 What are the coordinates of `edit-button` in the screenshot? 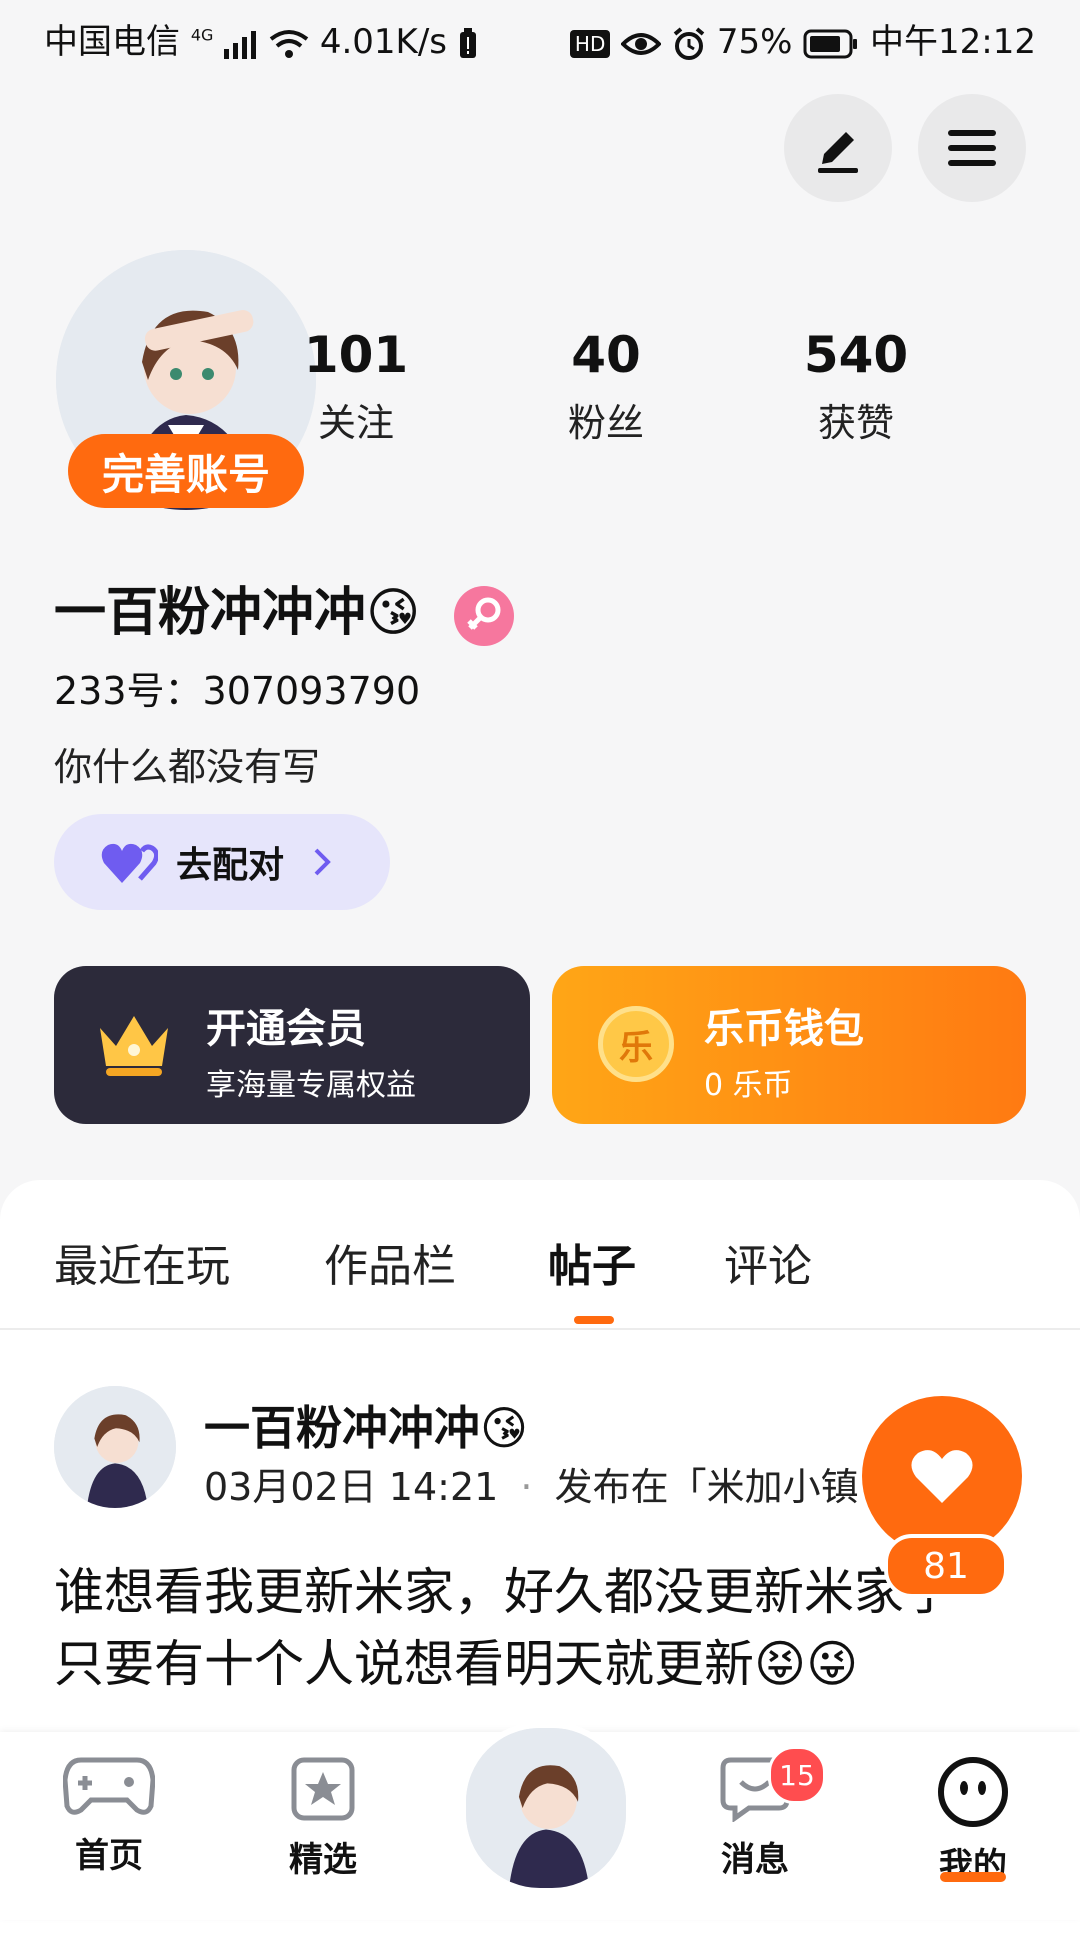 It's located at (838, 148).